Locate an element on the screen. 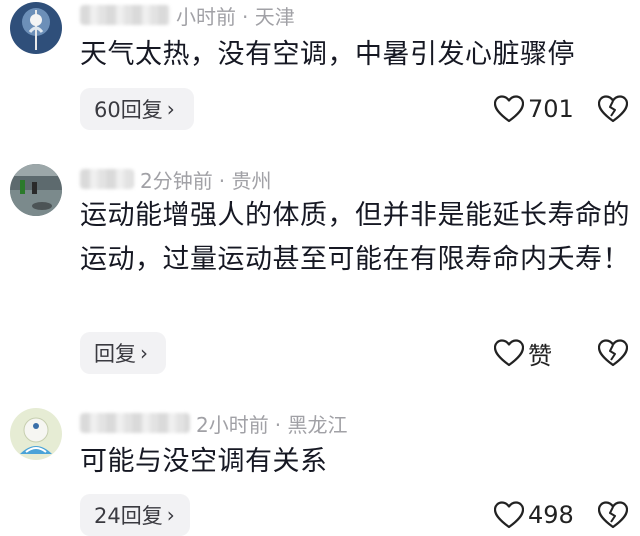 The image size is (640, 536). reply-label: 60回复 is located at coordinates (128, 110).